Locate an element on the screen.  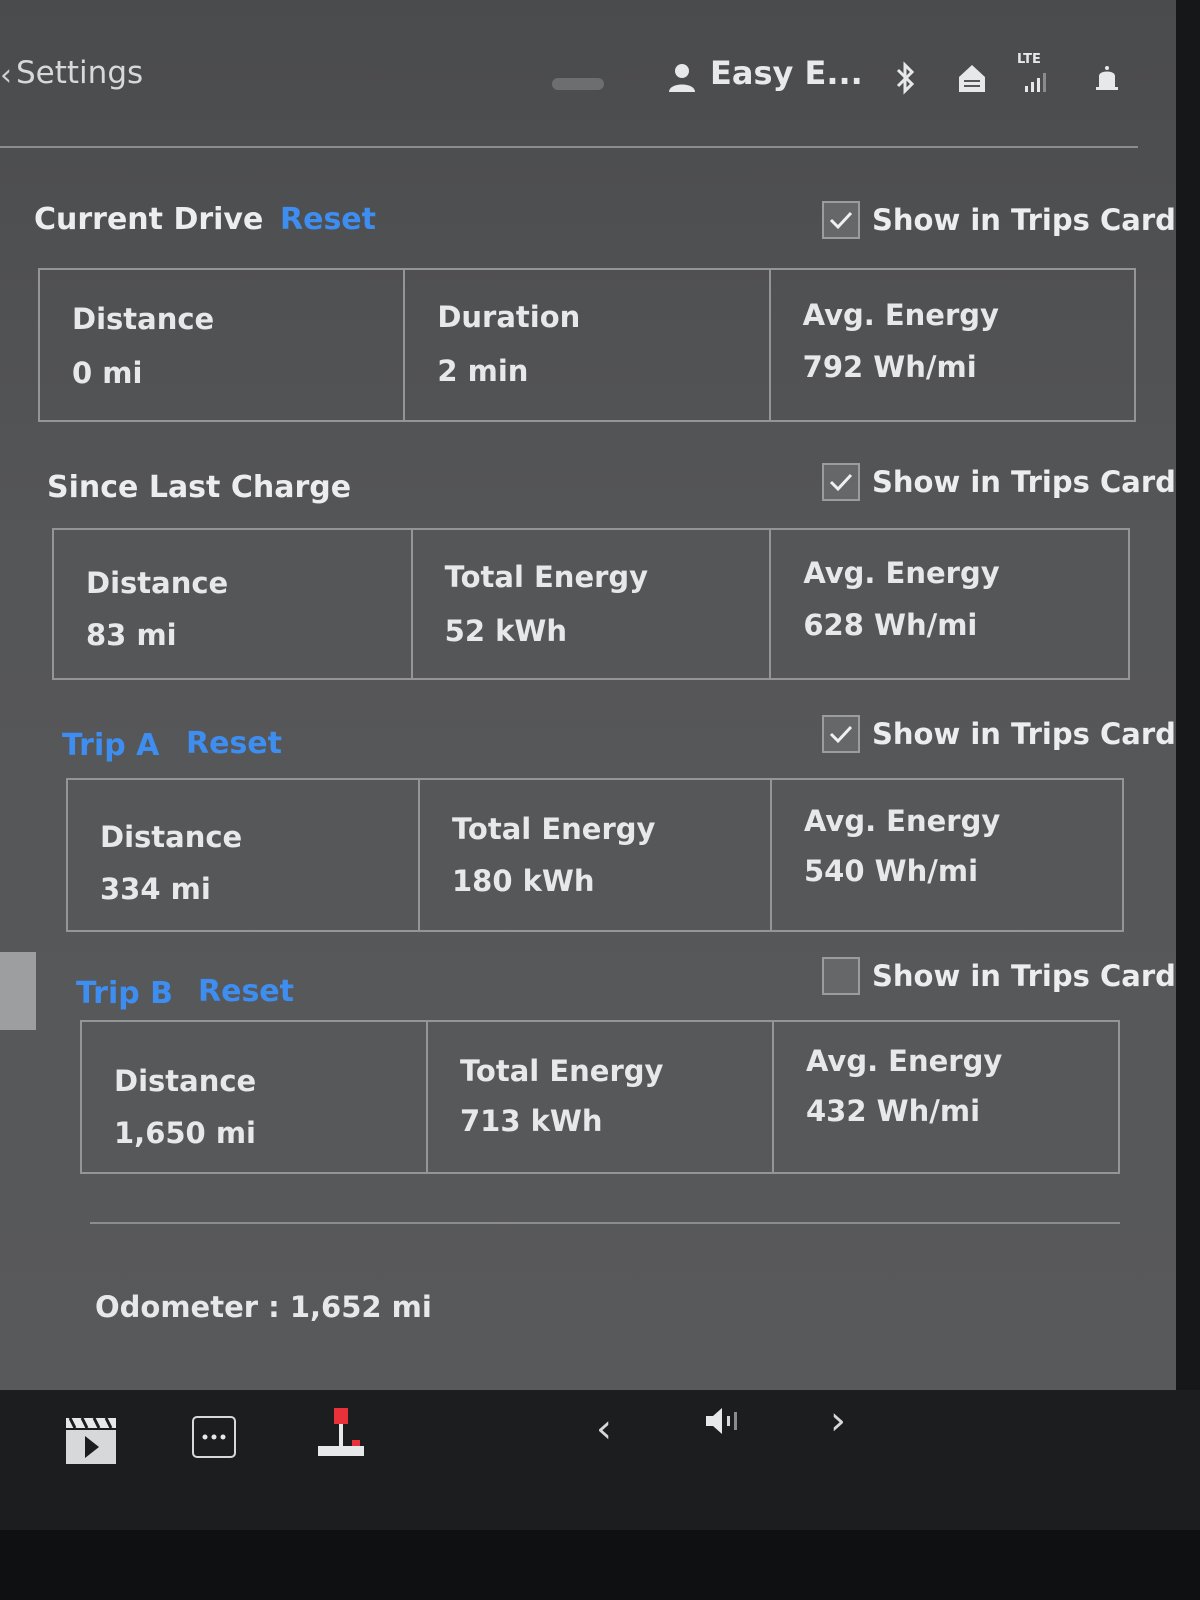
checkbox-trip-a is located at coordinates (841, 734).